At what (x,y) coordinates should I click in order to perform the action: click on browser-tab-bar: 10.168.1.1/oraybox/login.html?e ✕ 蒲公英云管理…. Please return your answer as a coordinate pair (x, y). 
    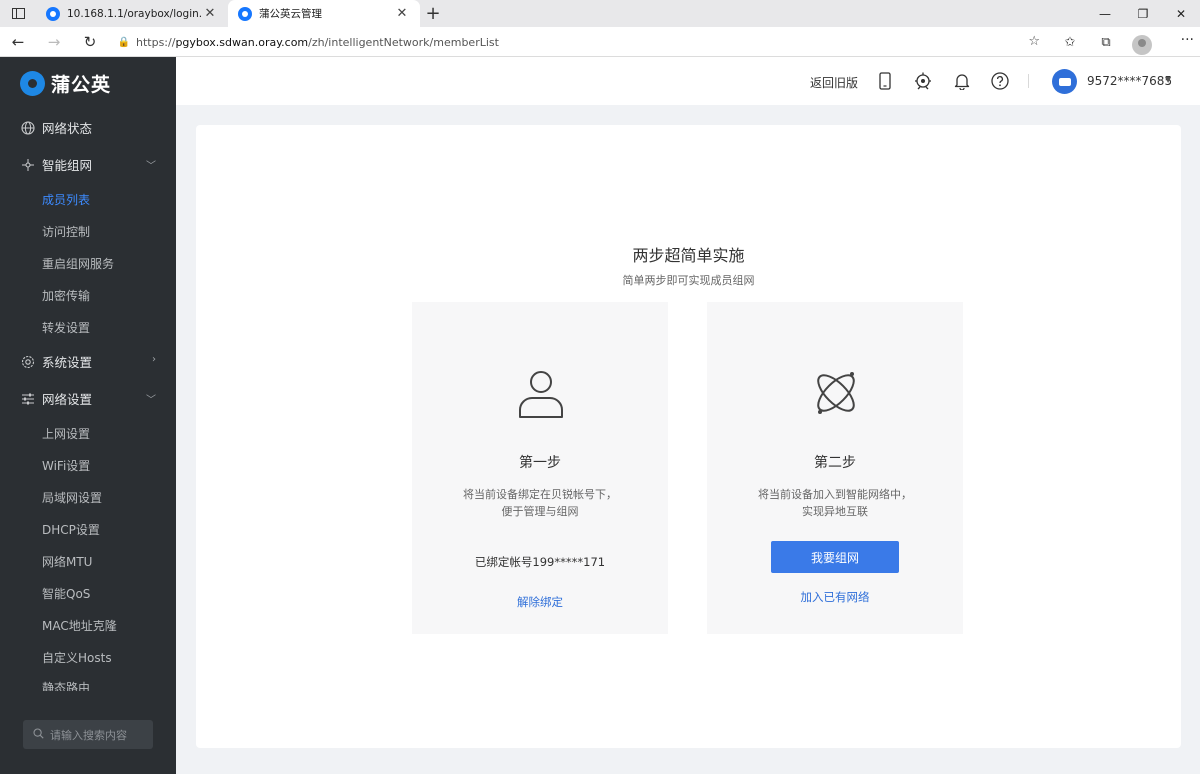
    Looking at the image, I should click on (600, 13).